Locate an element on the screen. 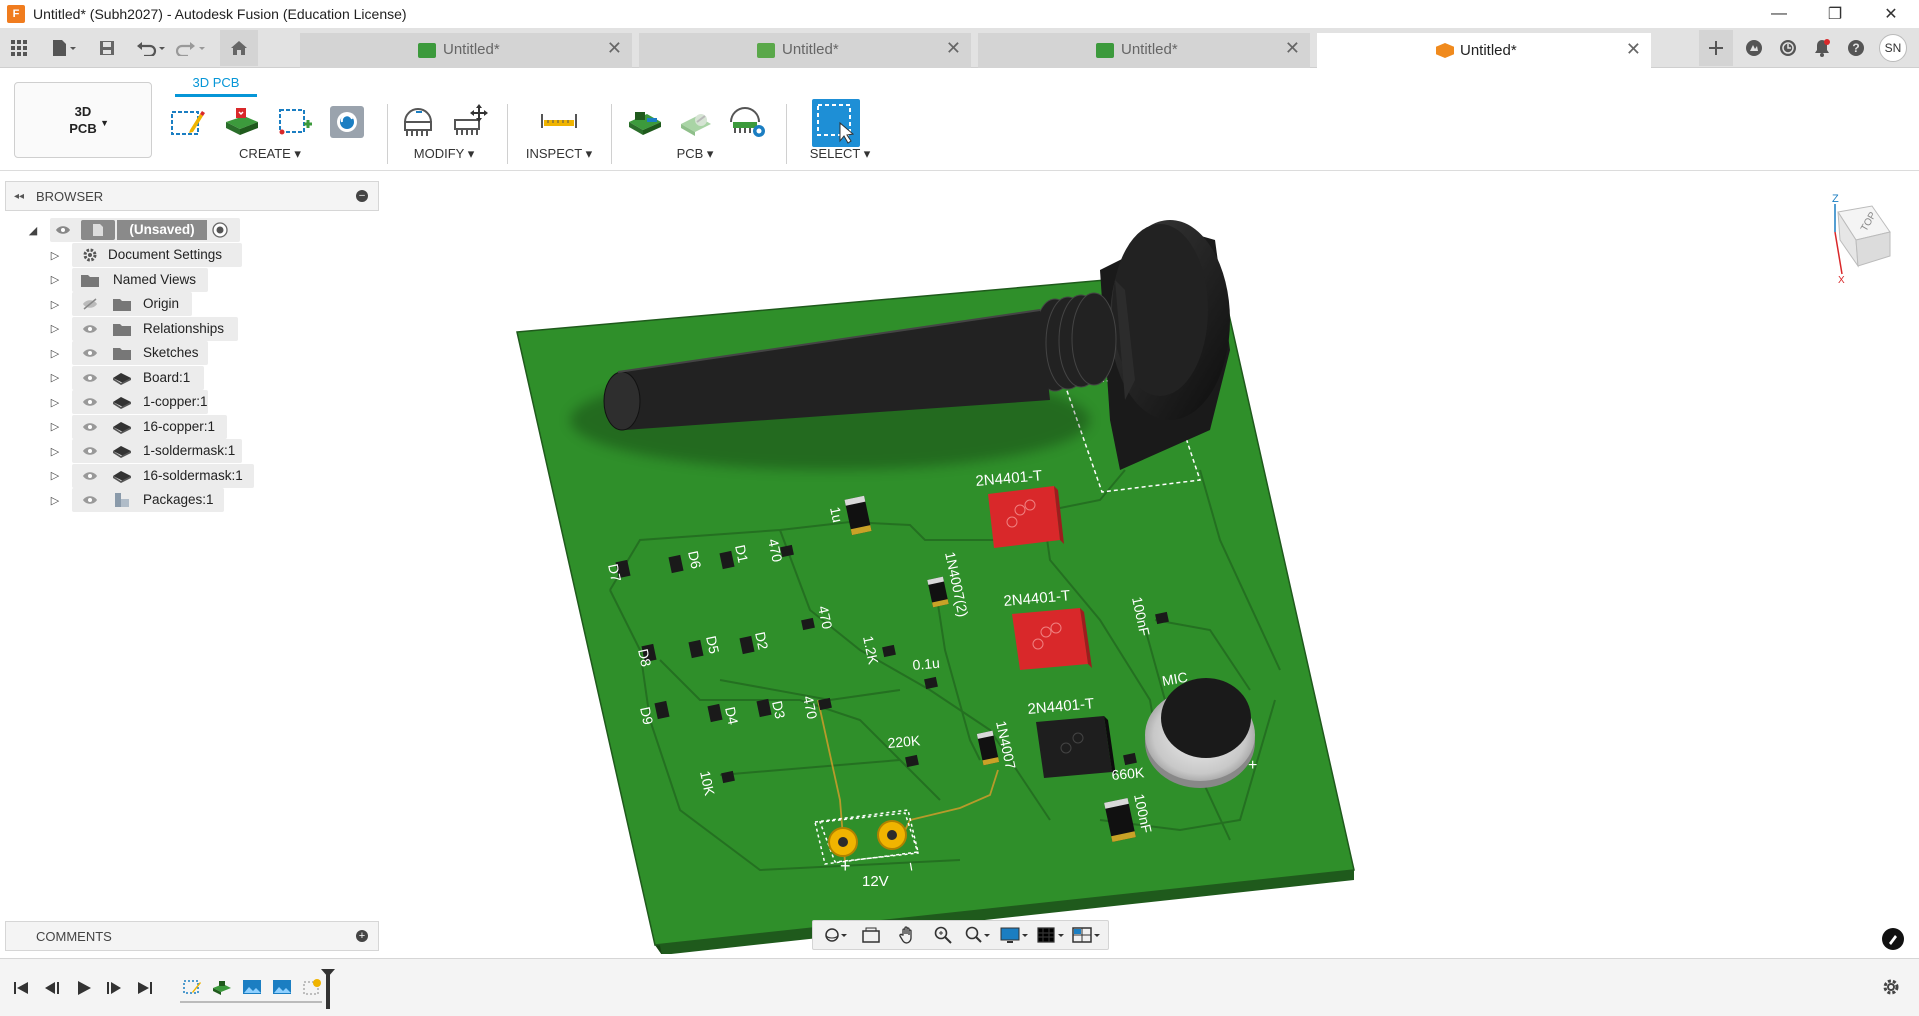  timeline-image-icon is located at coordinates (252, 987).